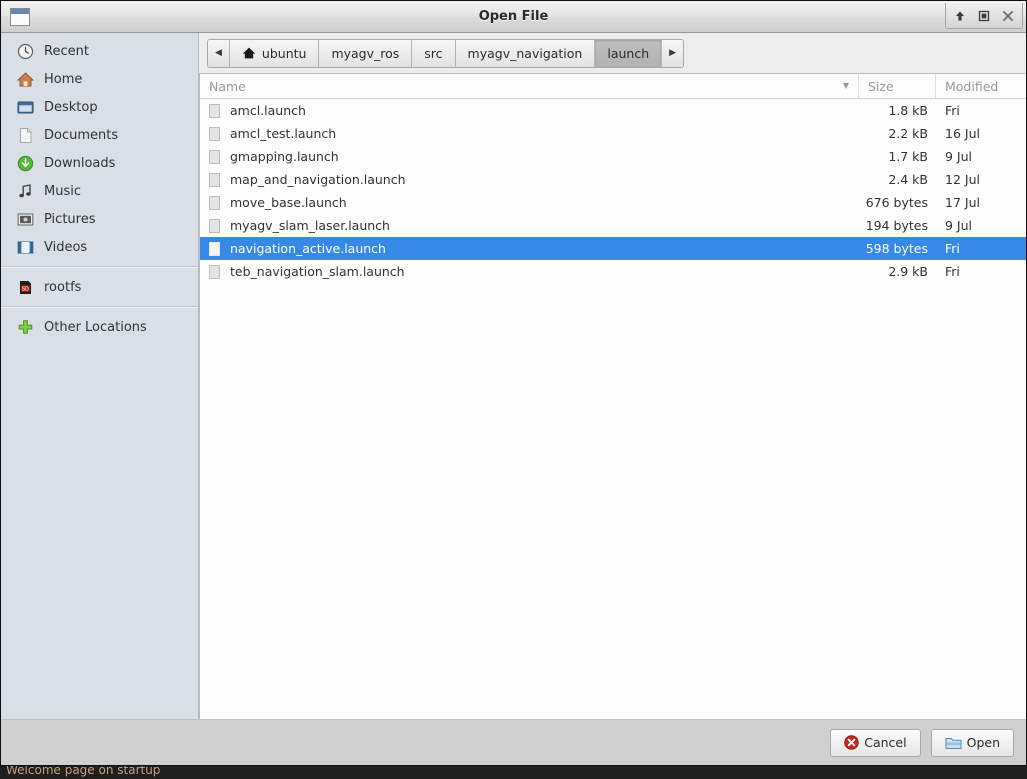  I want to click on download-icon, so click(25, 163).